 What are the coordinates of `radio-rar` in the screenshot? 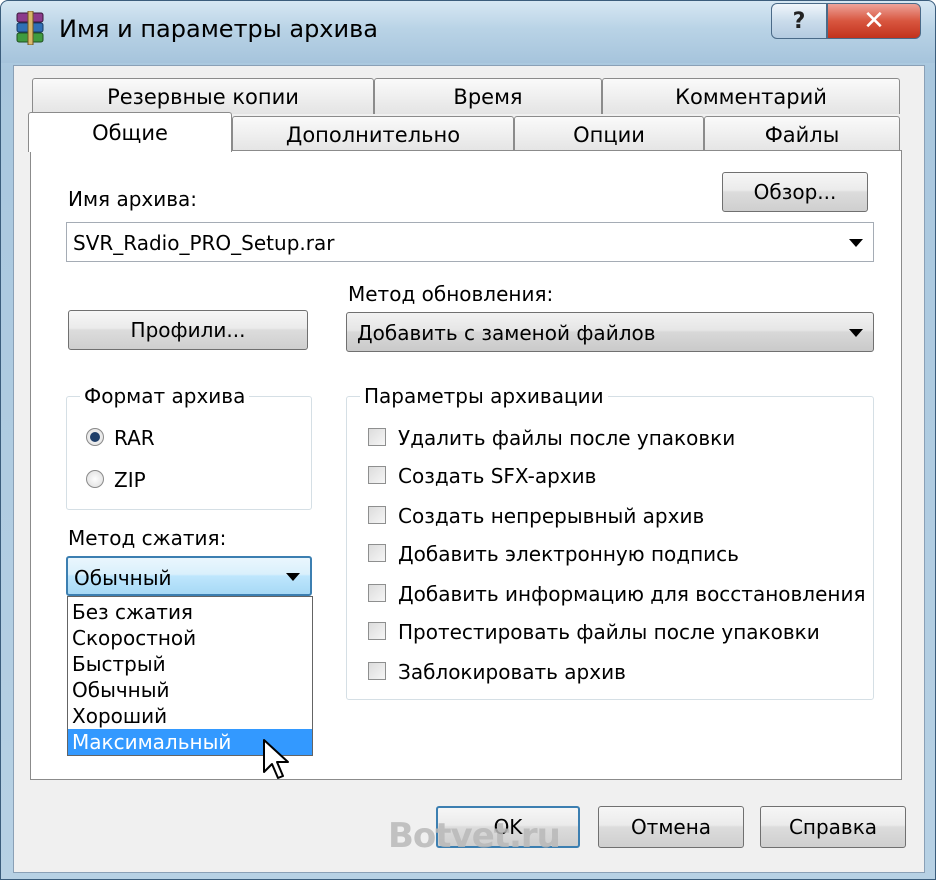 It's located at (95, 437).